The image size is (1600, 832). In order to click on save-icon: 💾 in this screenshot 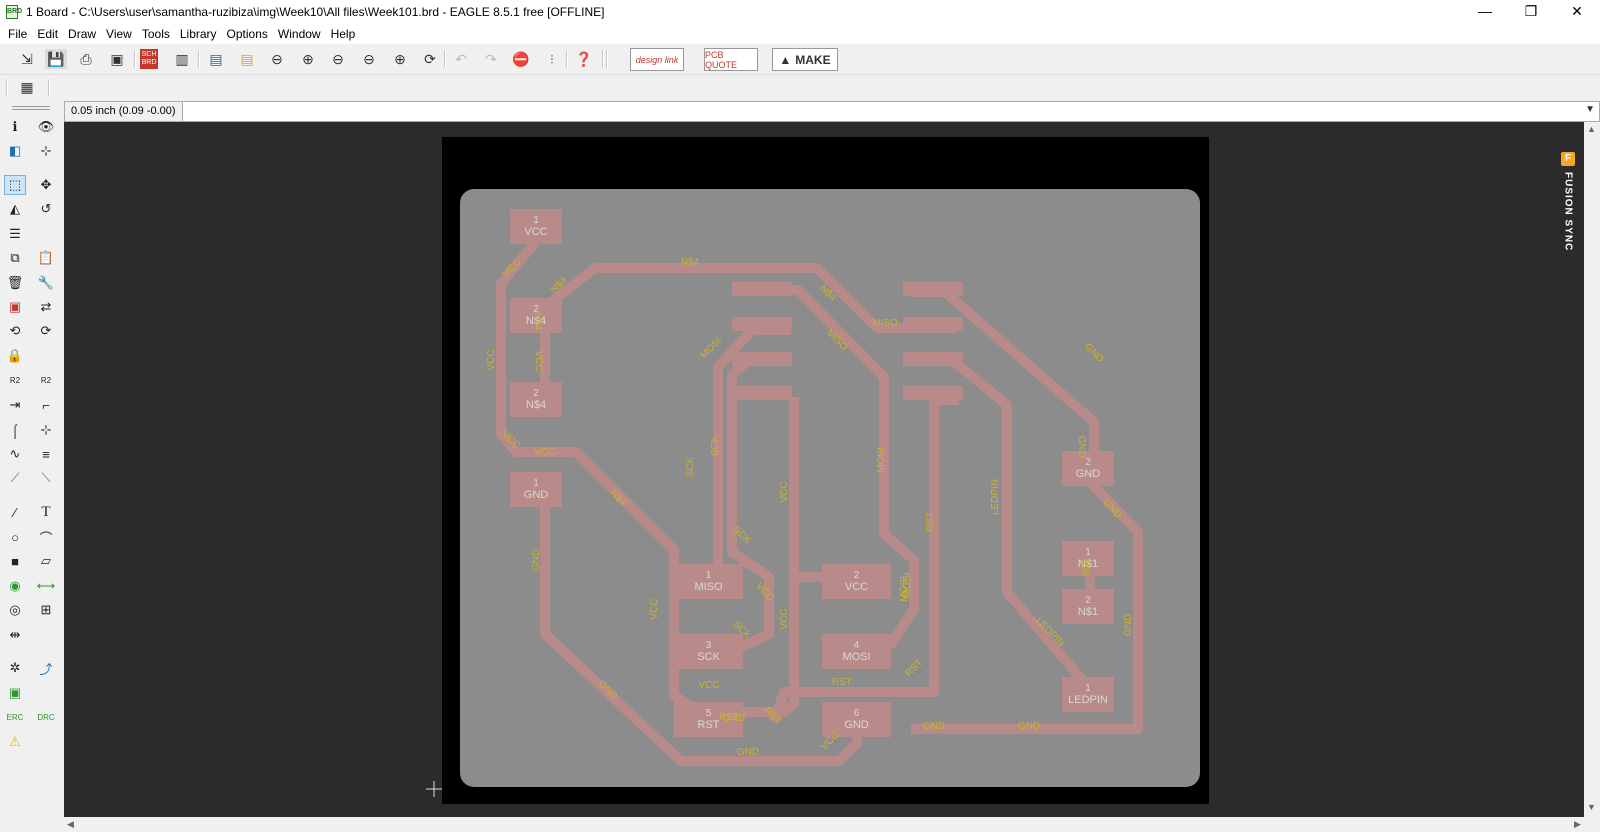, I will do `click(56, 59)`.